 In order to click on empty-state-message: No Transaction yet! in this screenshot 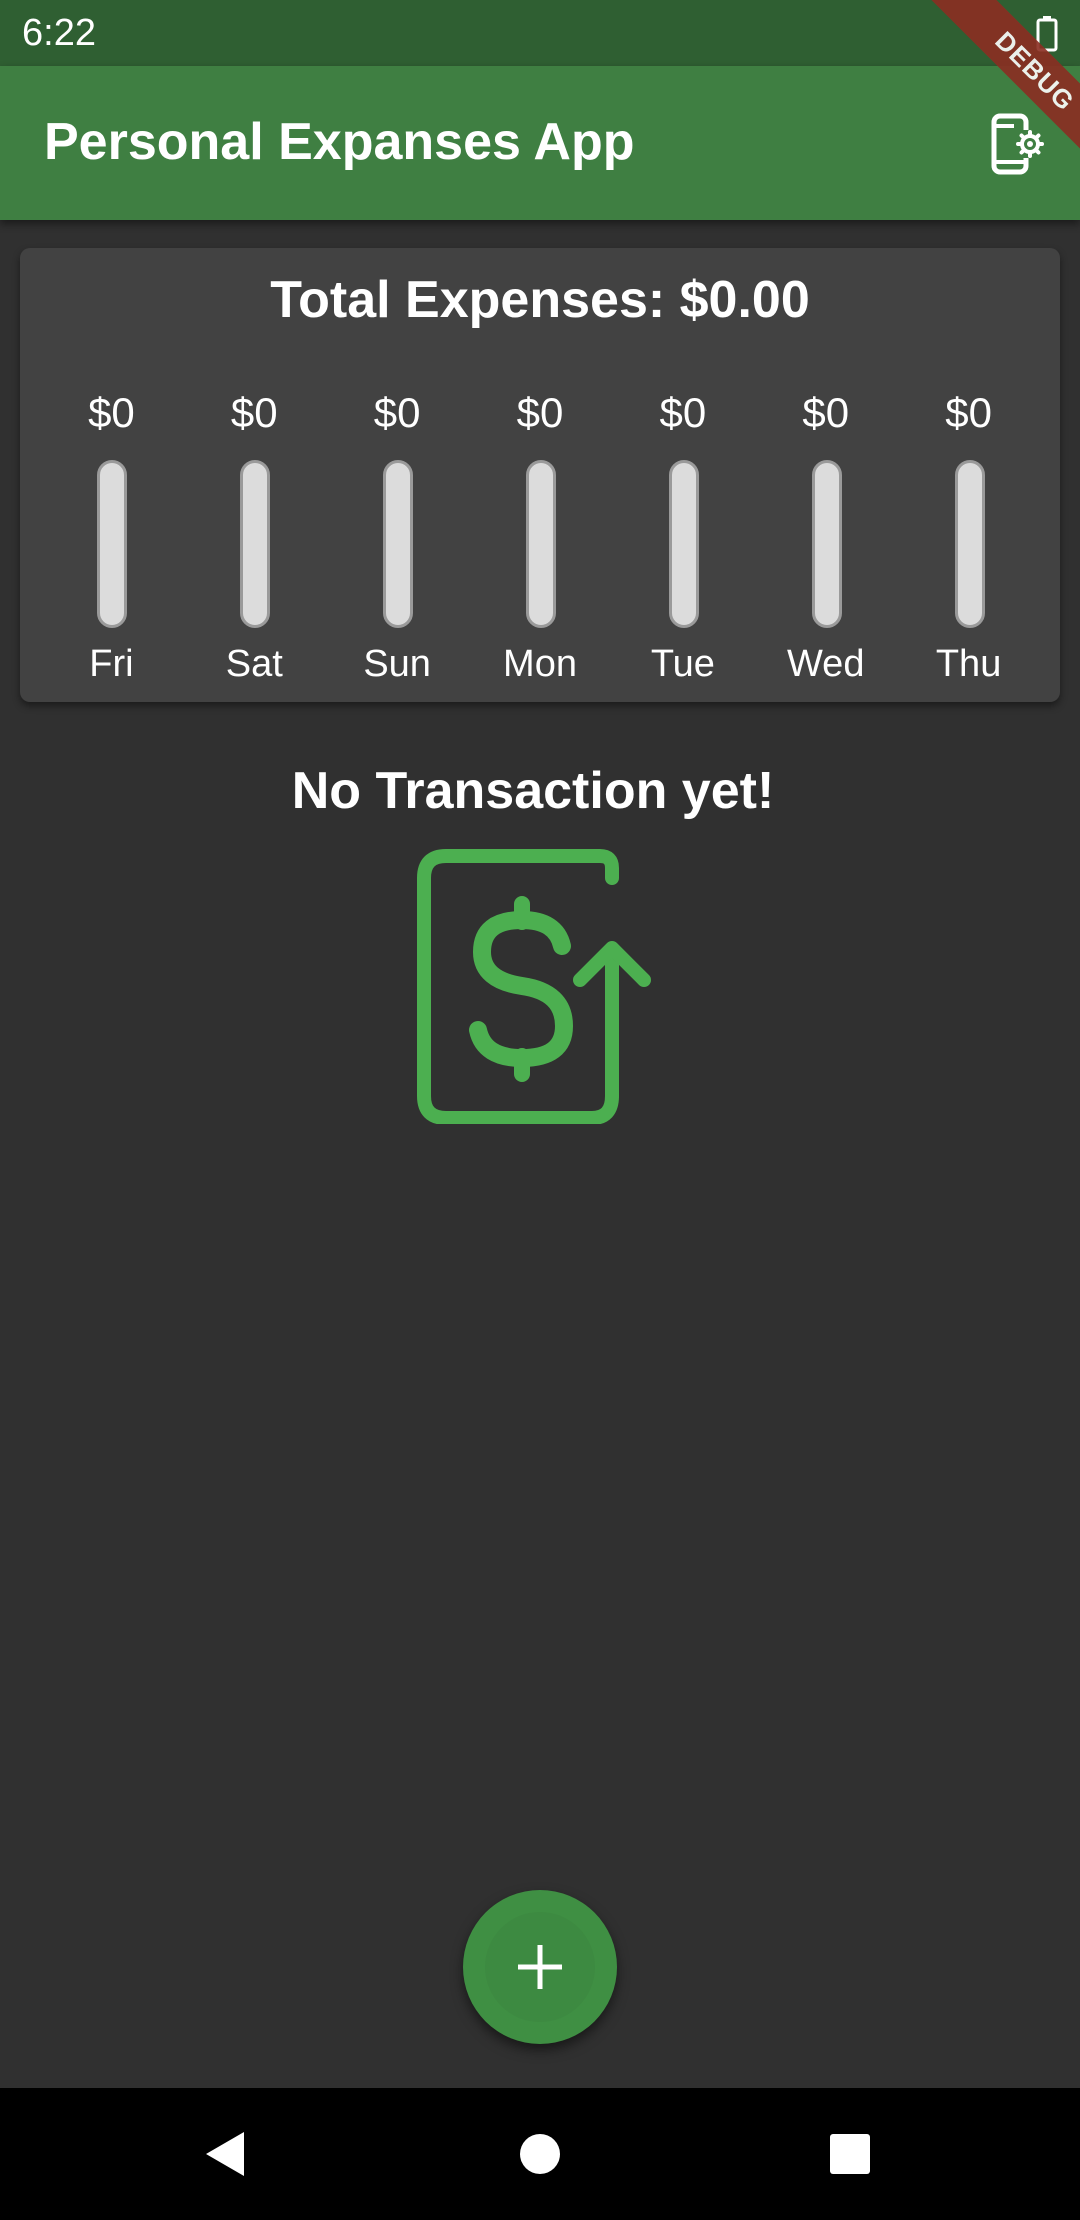, I will do `click(533, 791)`.